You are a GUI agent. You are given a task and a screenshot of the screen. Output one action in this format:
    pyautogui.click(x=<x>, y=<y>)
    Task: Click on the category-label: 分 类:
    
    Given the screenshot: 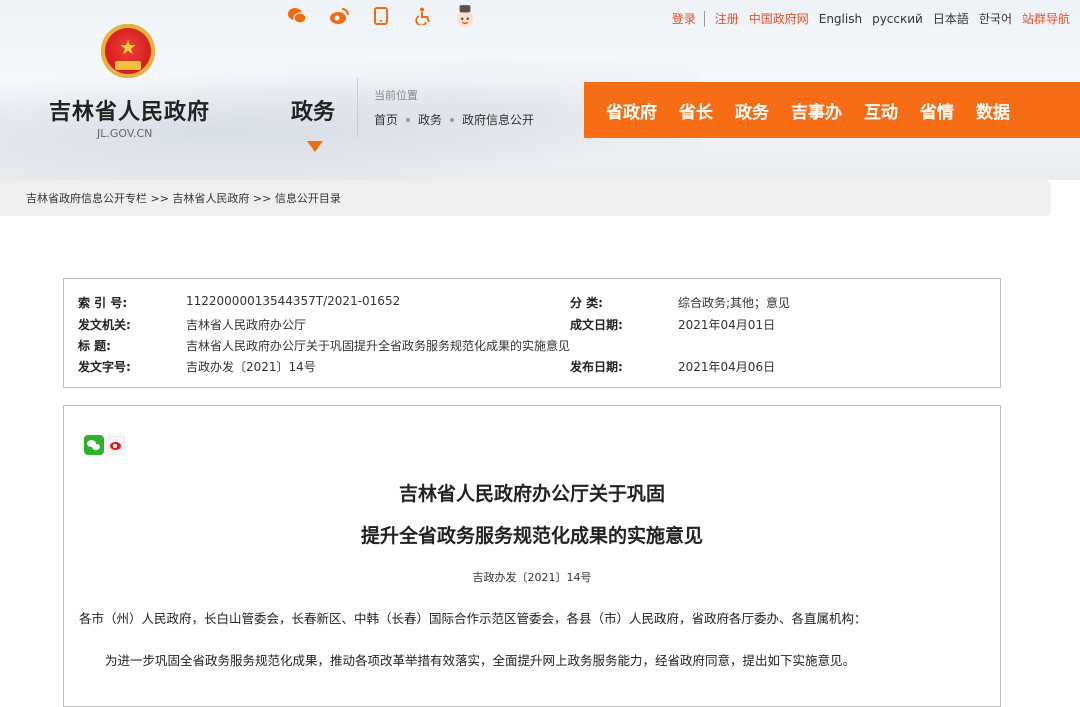 What is the action you would take?
    pyautogui.click(x=586, y=303)
    